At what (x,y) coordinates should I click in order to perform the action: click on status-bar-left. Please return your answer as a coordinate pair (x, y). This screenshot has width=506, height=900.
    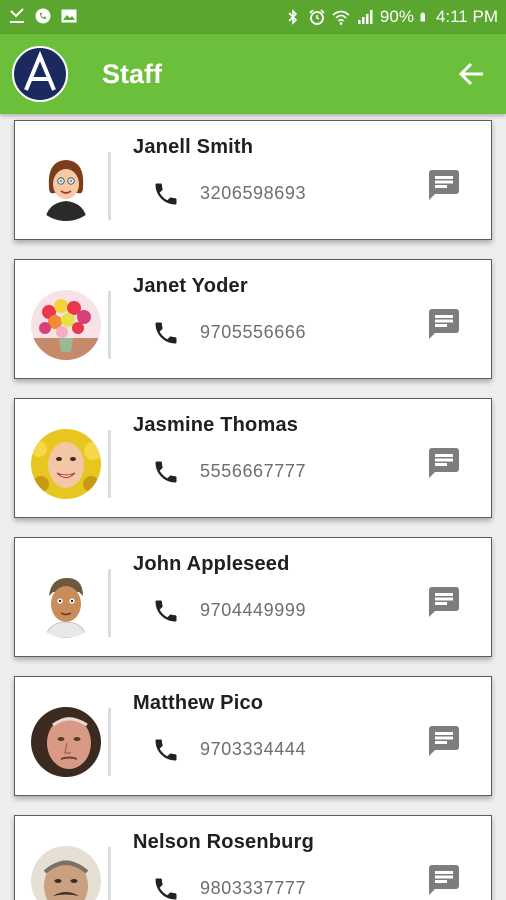
    Looking at the image, I should click on (43, 16).